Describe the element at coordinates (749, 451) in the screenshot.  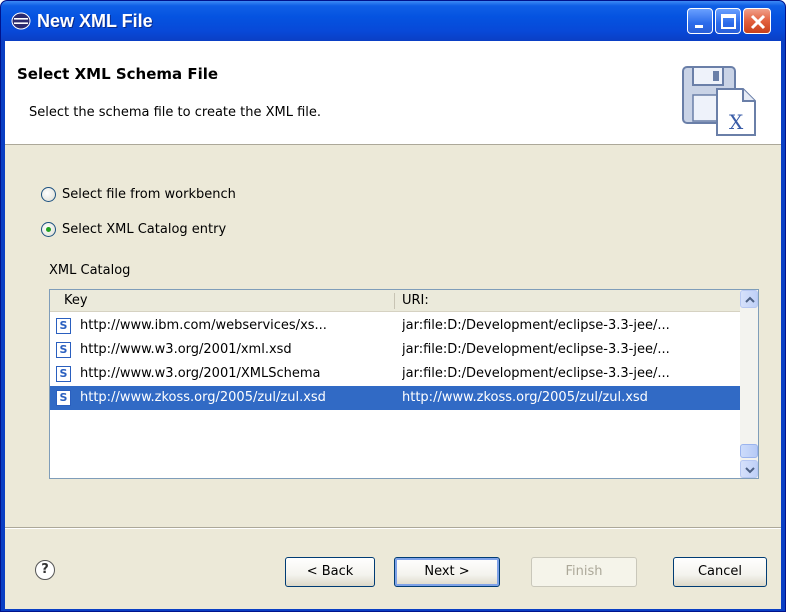
I see `scroll-thumb` at that location.